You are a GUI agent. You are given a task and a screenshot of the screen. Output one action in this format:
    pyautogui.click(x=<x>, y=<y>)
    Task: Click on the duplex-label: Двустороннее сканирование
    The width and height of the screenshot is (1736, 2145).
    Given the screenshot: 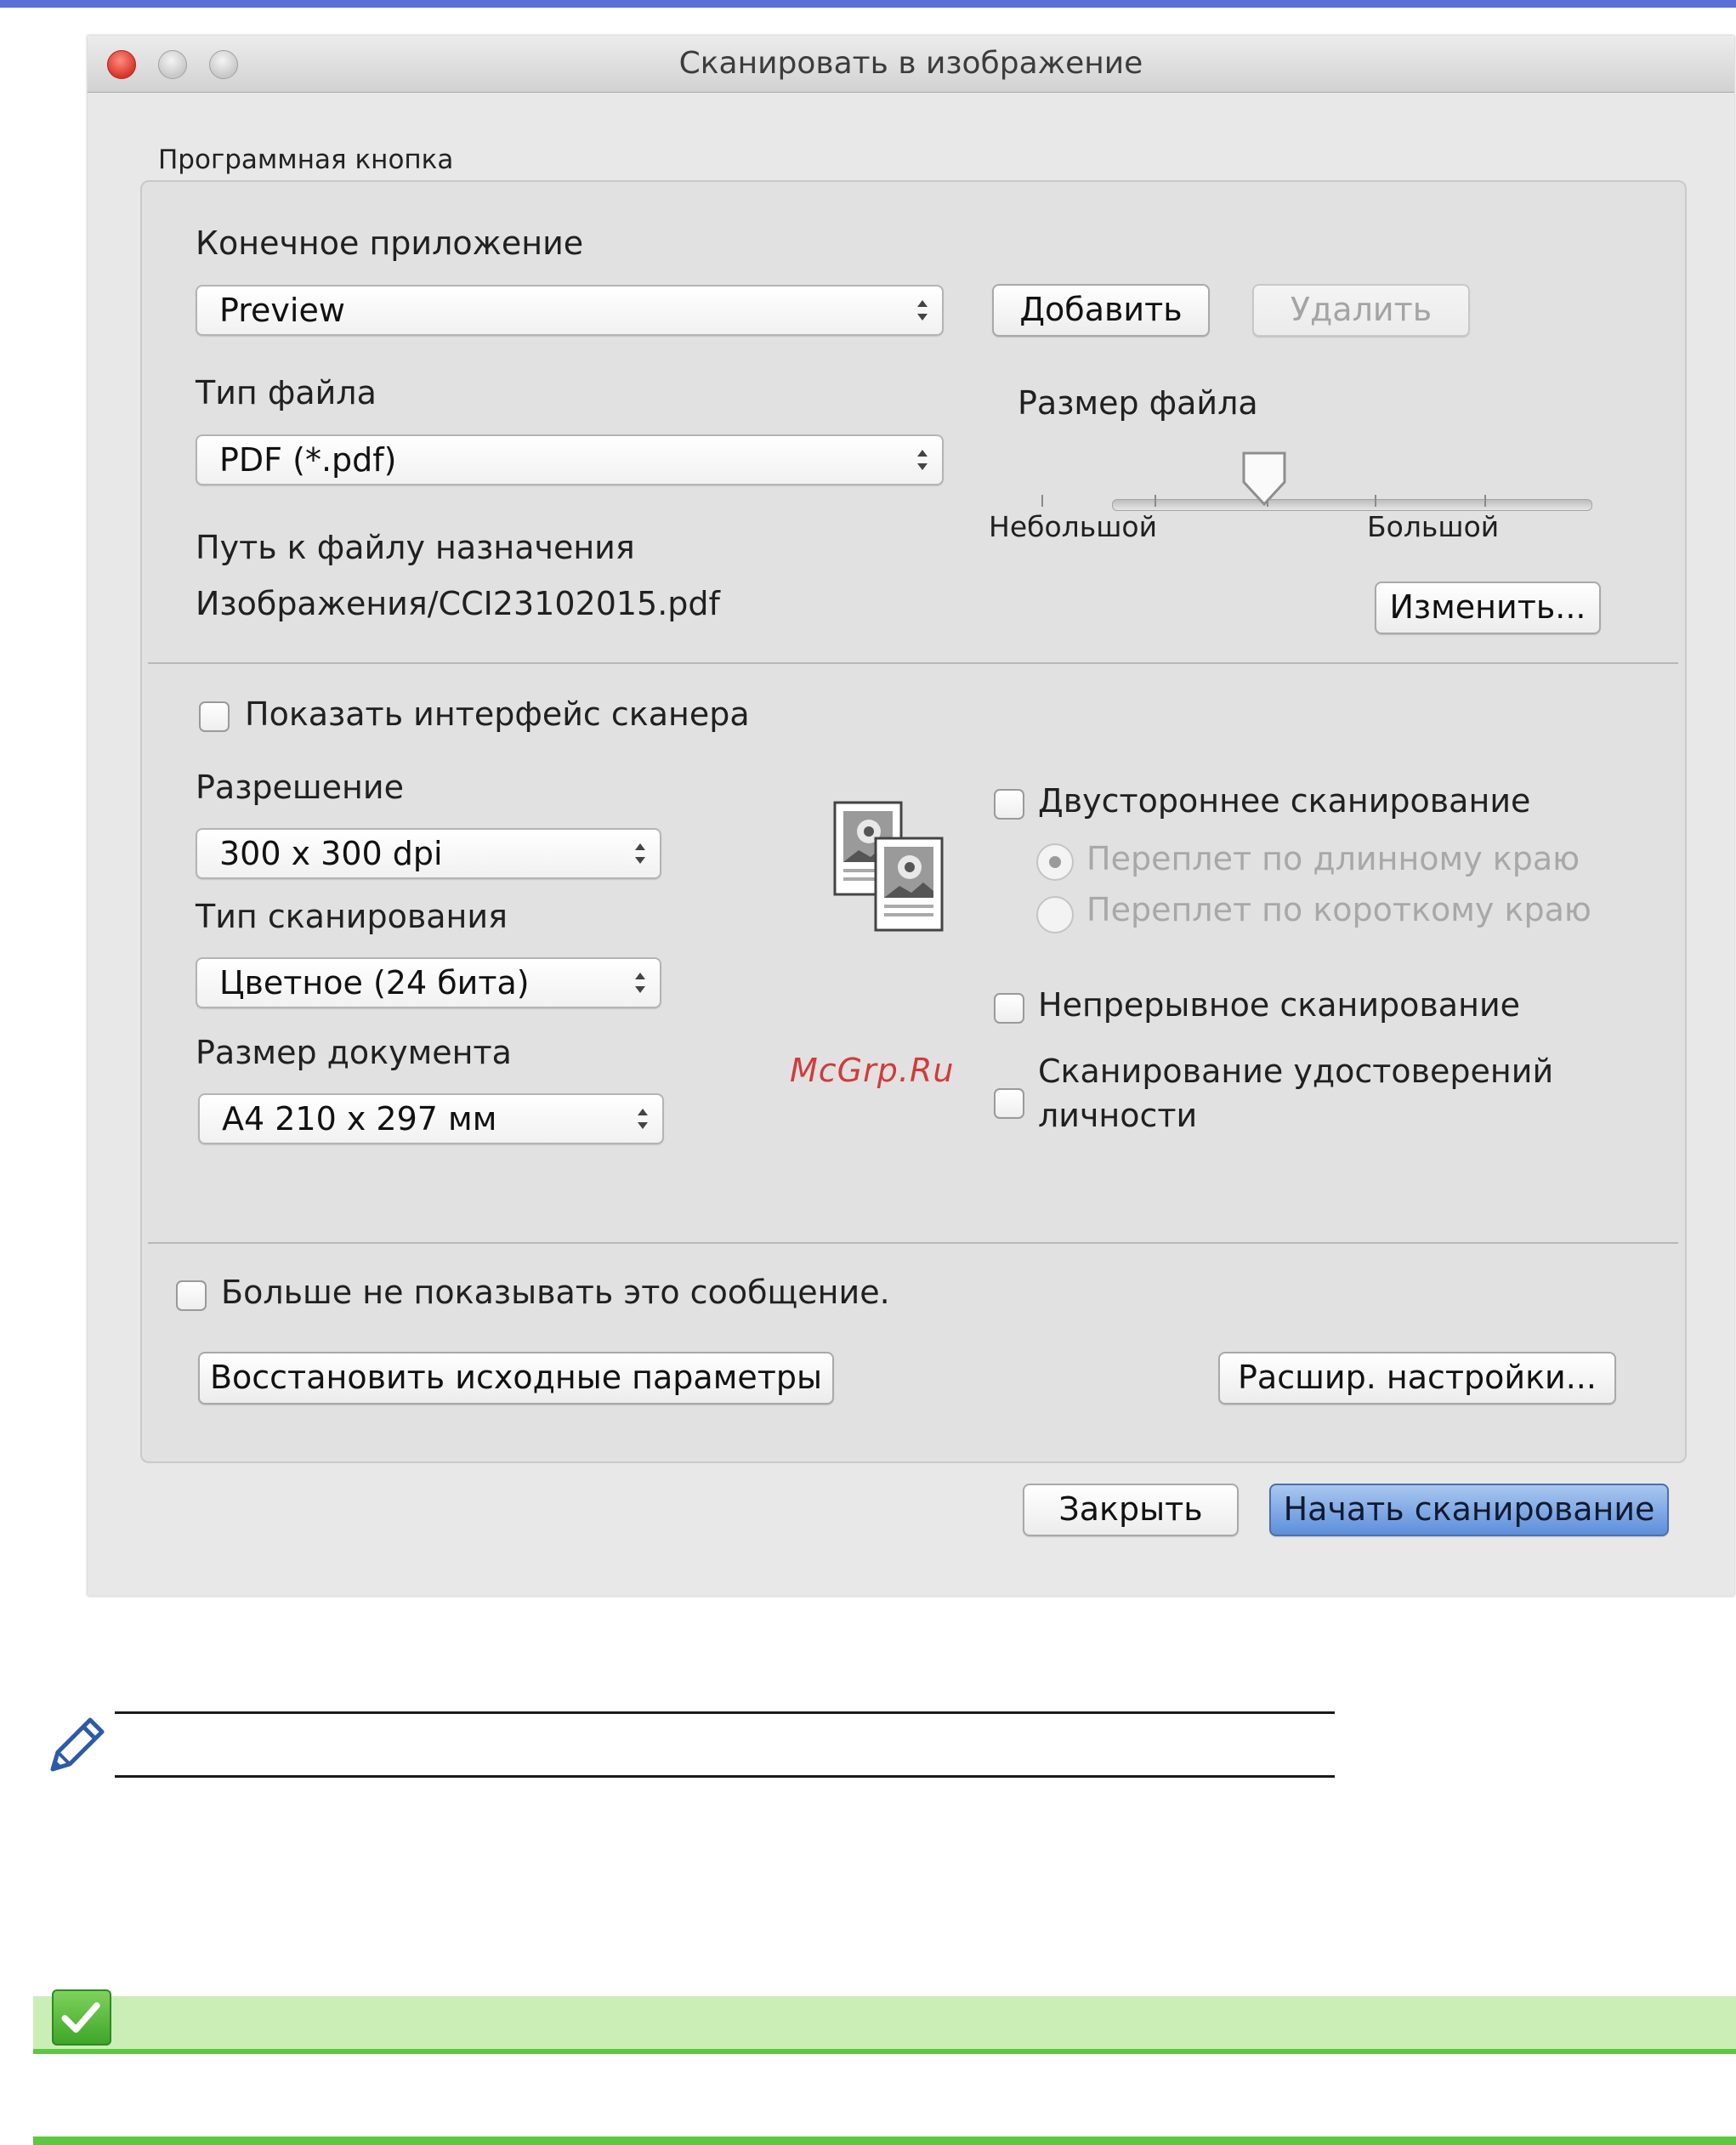 What is the action you would take?
    pyautogui.click(x=1285, y=801)
    